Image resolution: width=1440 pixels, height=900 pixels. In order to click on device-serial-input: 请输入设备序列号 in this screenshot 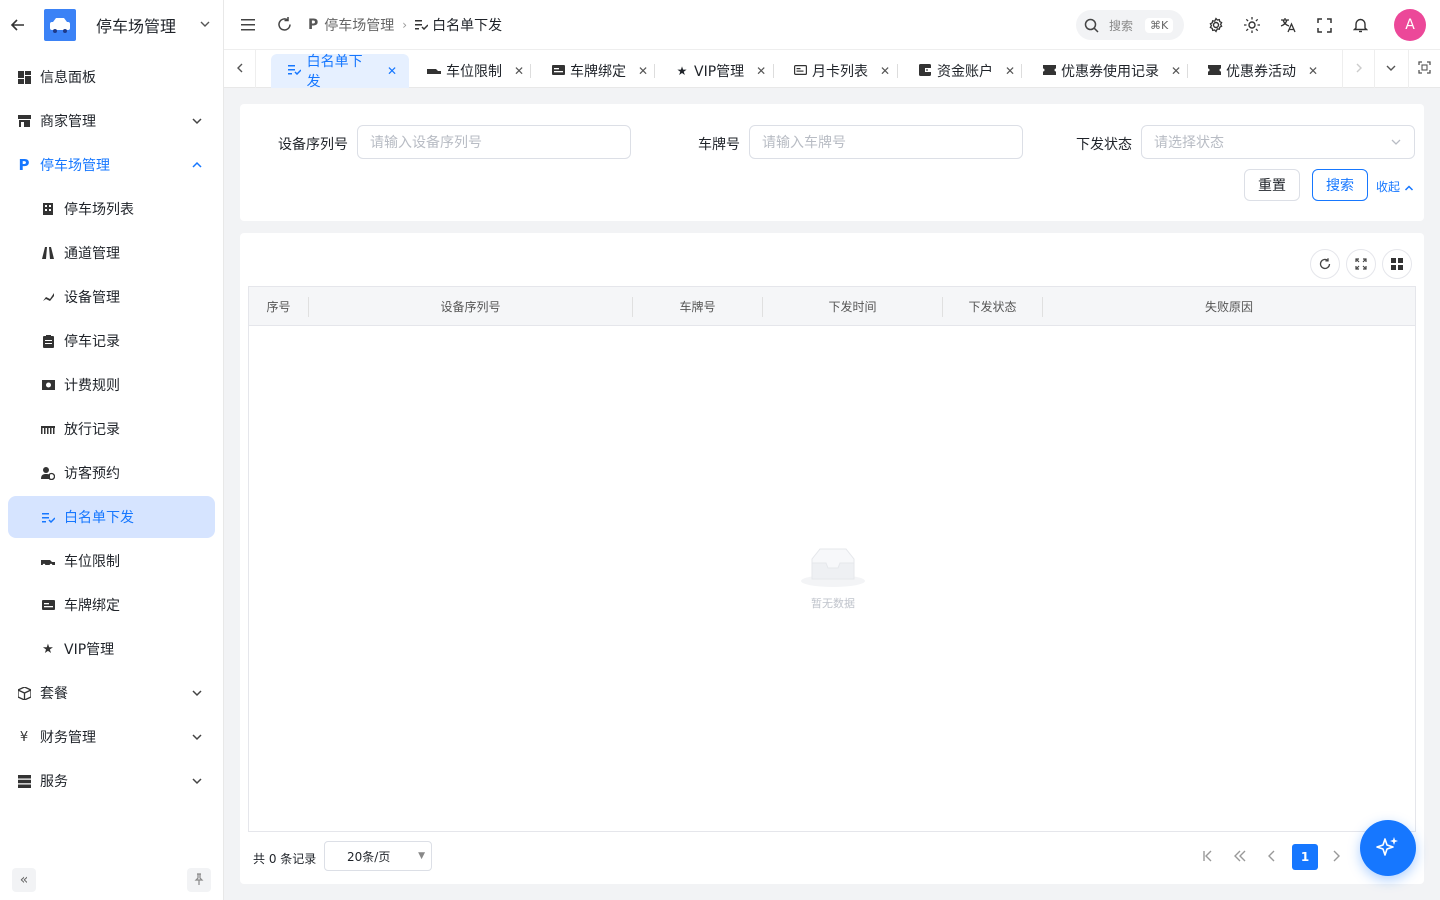, I will do `click(494, 142)`.